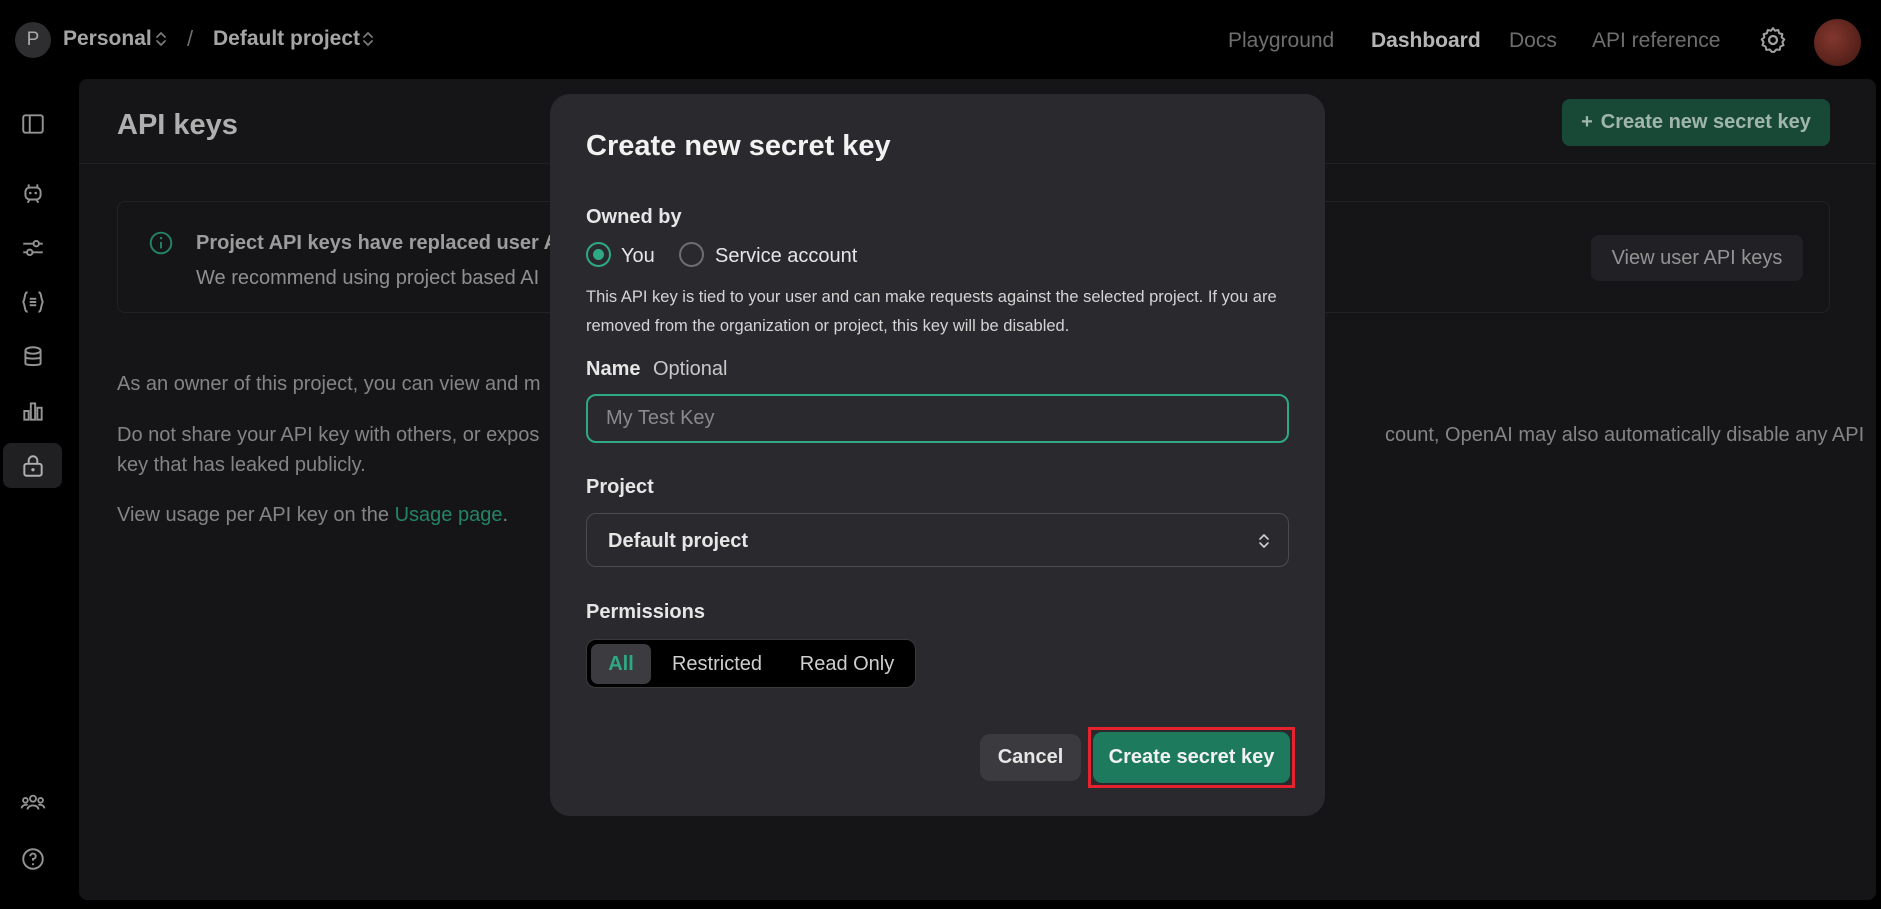  Describe the element at coordinates (678, 541) in the screenshot. I see `project-select-value: Default project` at that location.